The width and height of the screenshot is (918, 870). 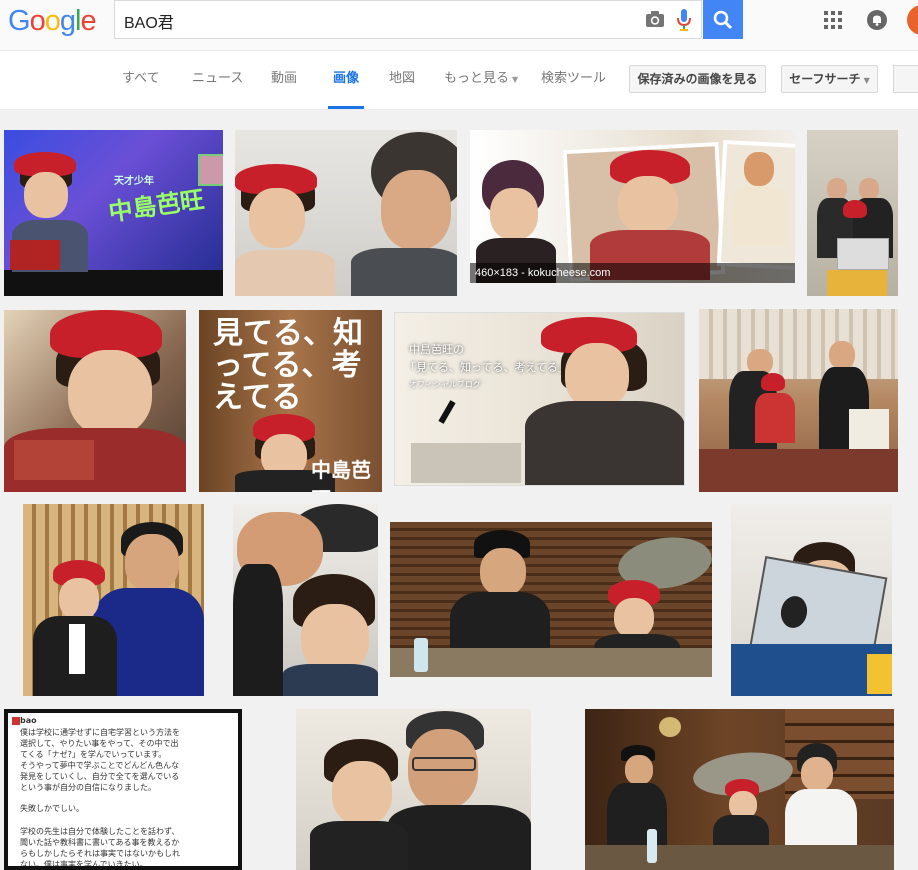 I want to click on tab-news: ニュース, so click(x=217, y=80).